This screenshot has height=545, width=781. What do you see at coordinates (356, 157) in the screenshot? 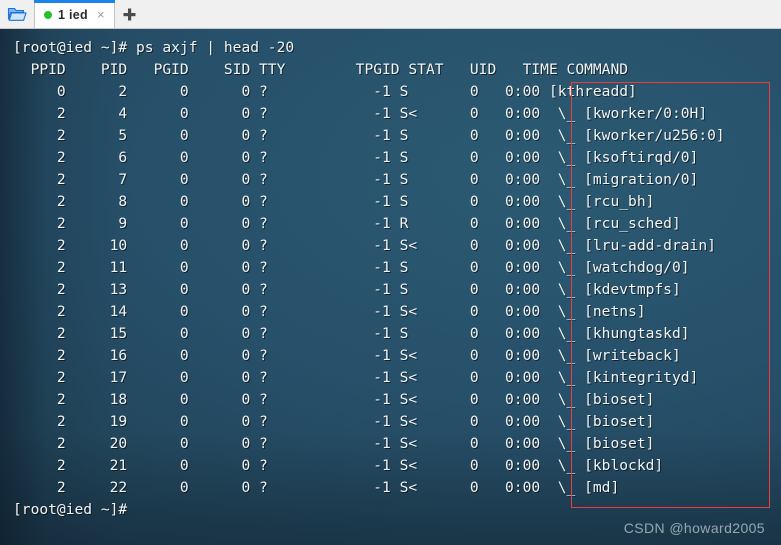
I see `ps-row: 2 6 0 0 ? -1 S 0 0:00 \_ [ksoftirqd/0]` at bounding box center [356, 157].